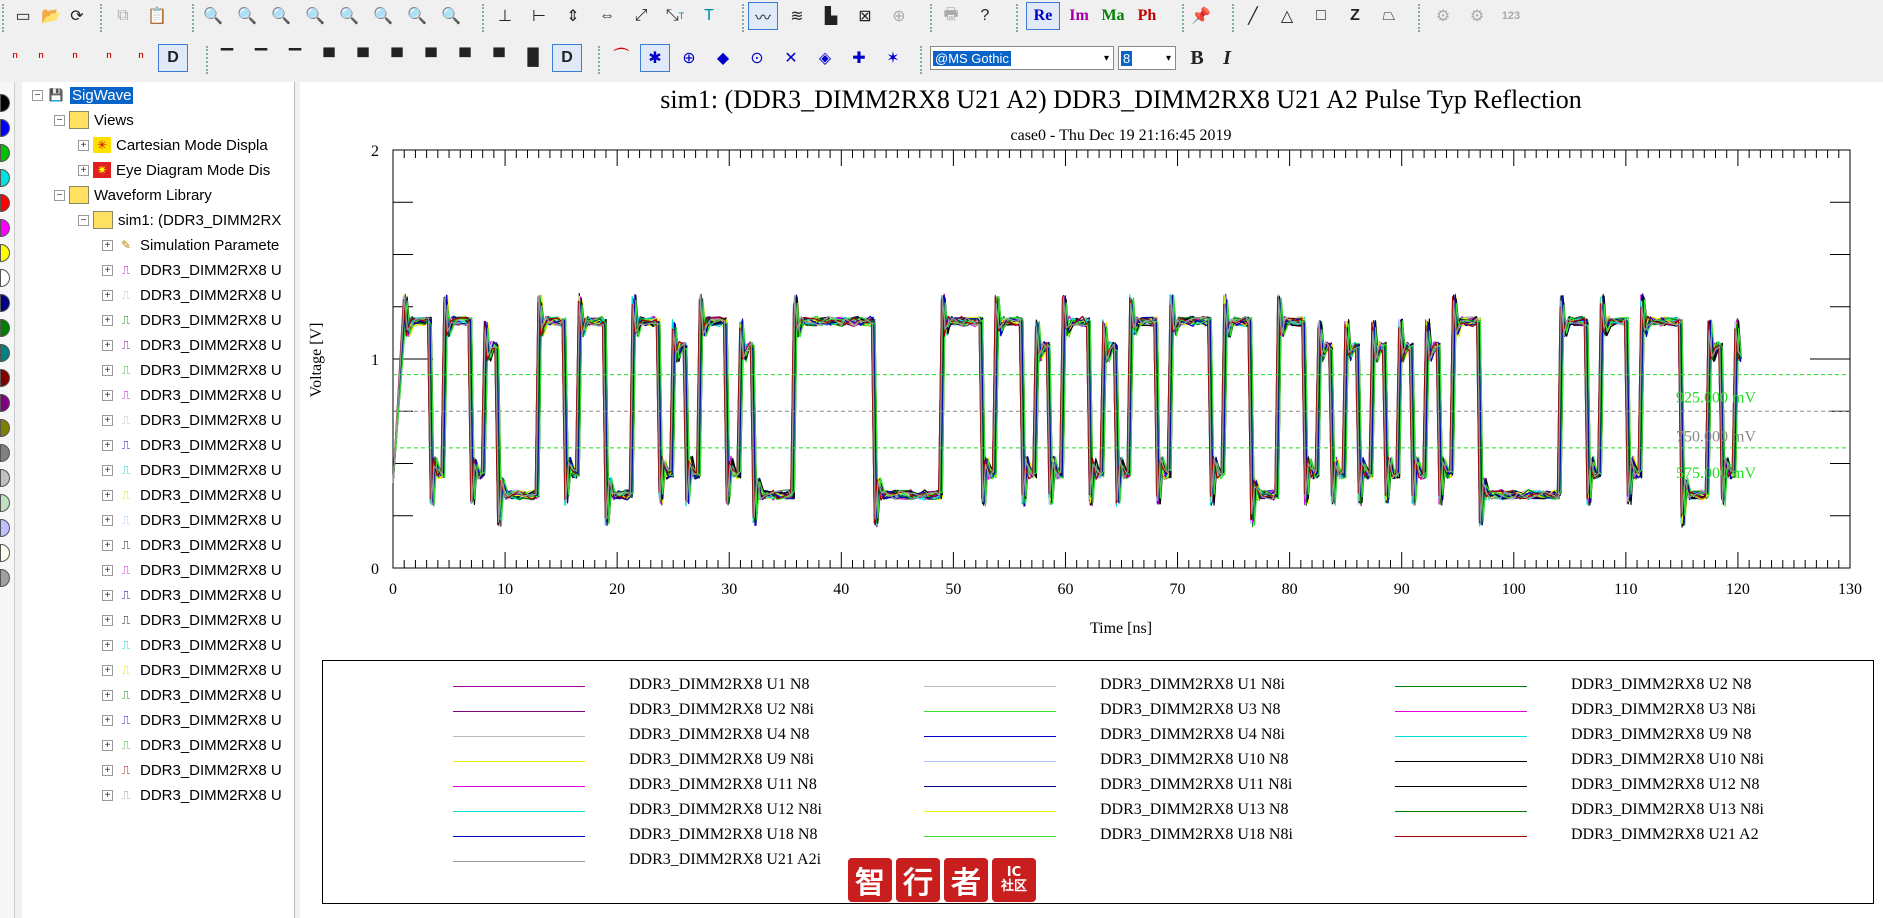  What do you see at coordinates (431, 58) in the screenshot?
I see `line-width-7-icon: ▀` at bounding box center [431, 58].